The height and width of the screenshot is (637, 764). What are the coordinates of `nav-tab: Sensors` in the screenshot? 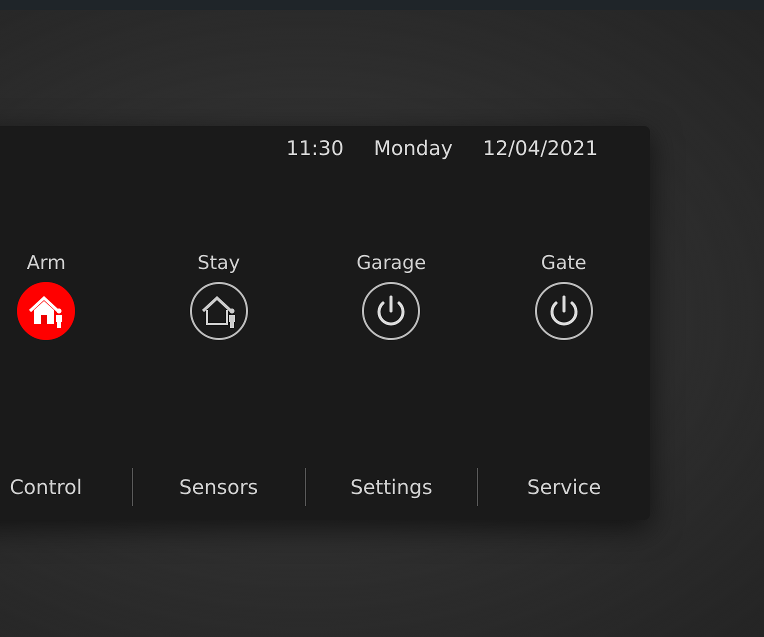 It's located at (218, 487).